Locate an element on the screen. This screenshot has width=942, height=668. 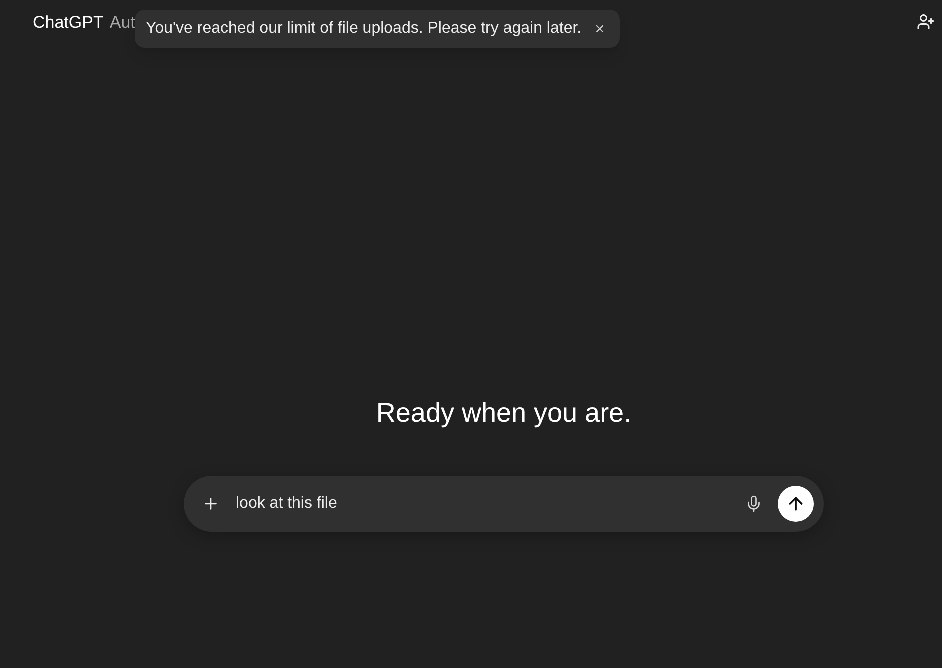
plus-icon is located at coordinates (211, 504).